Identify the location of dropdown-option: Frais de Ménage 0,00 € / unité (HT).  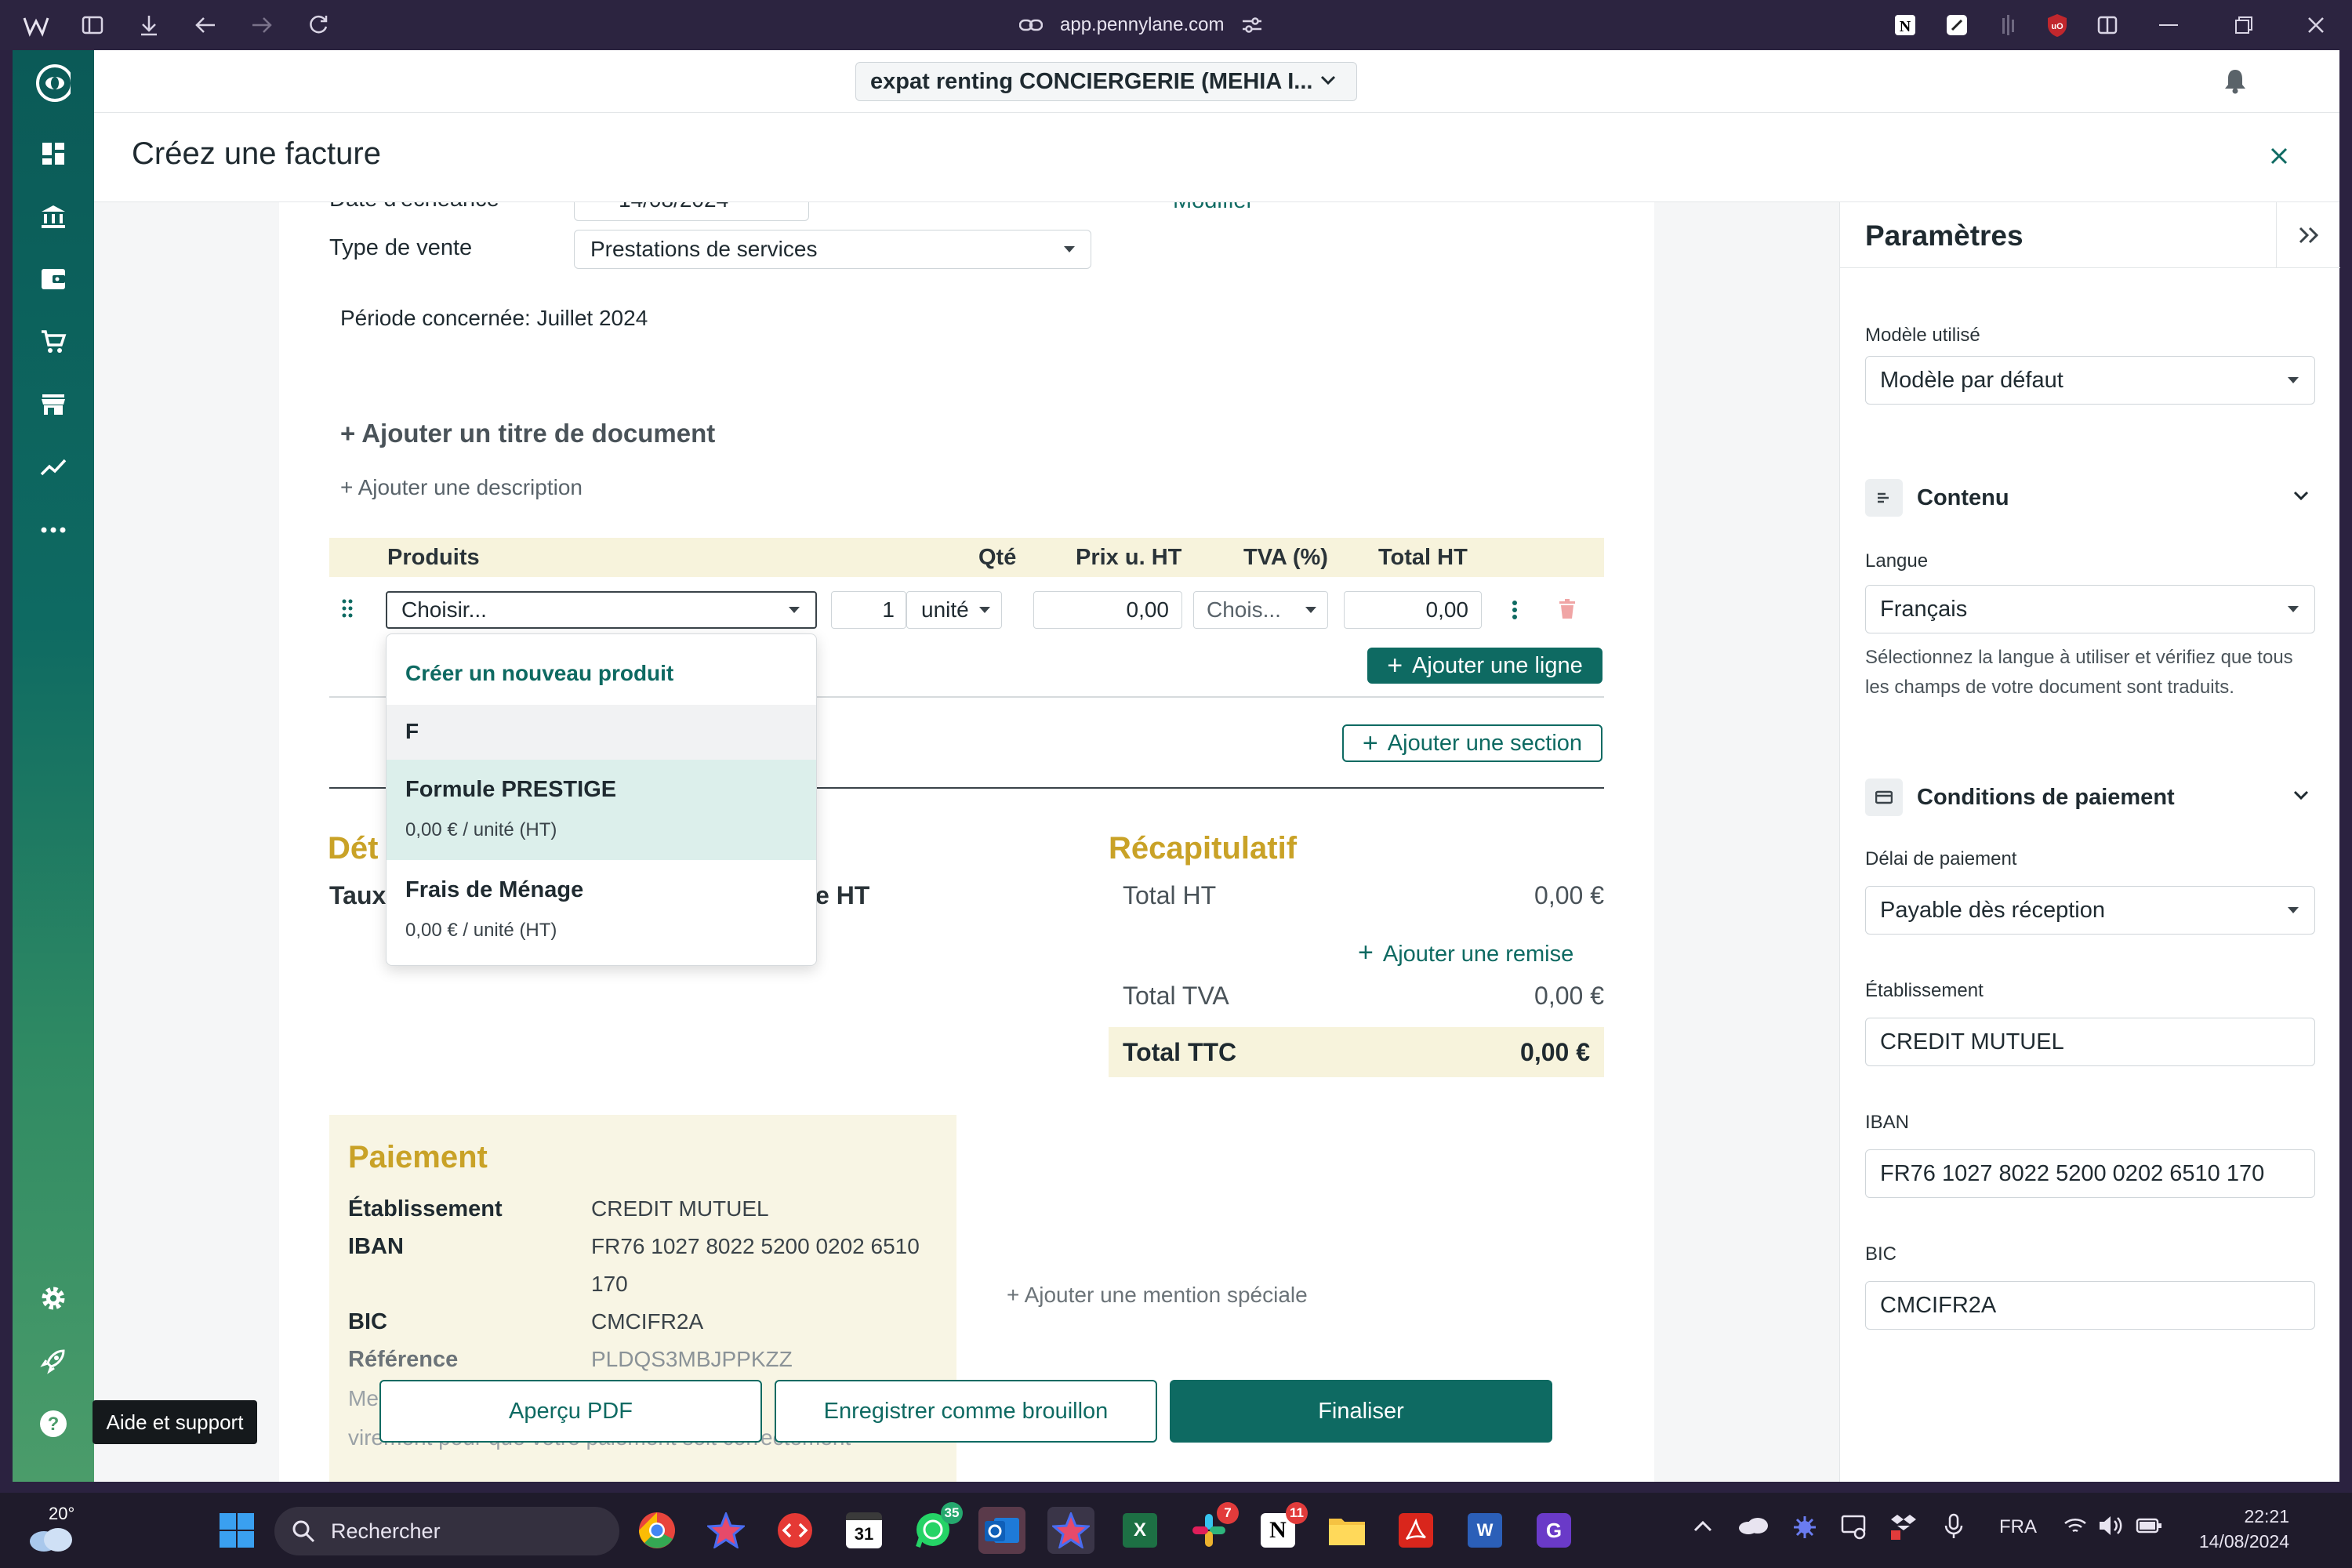
(601, 910).